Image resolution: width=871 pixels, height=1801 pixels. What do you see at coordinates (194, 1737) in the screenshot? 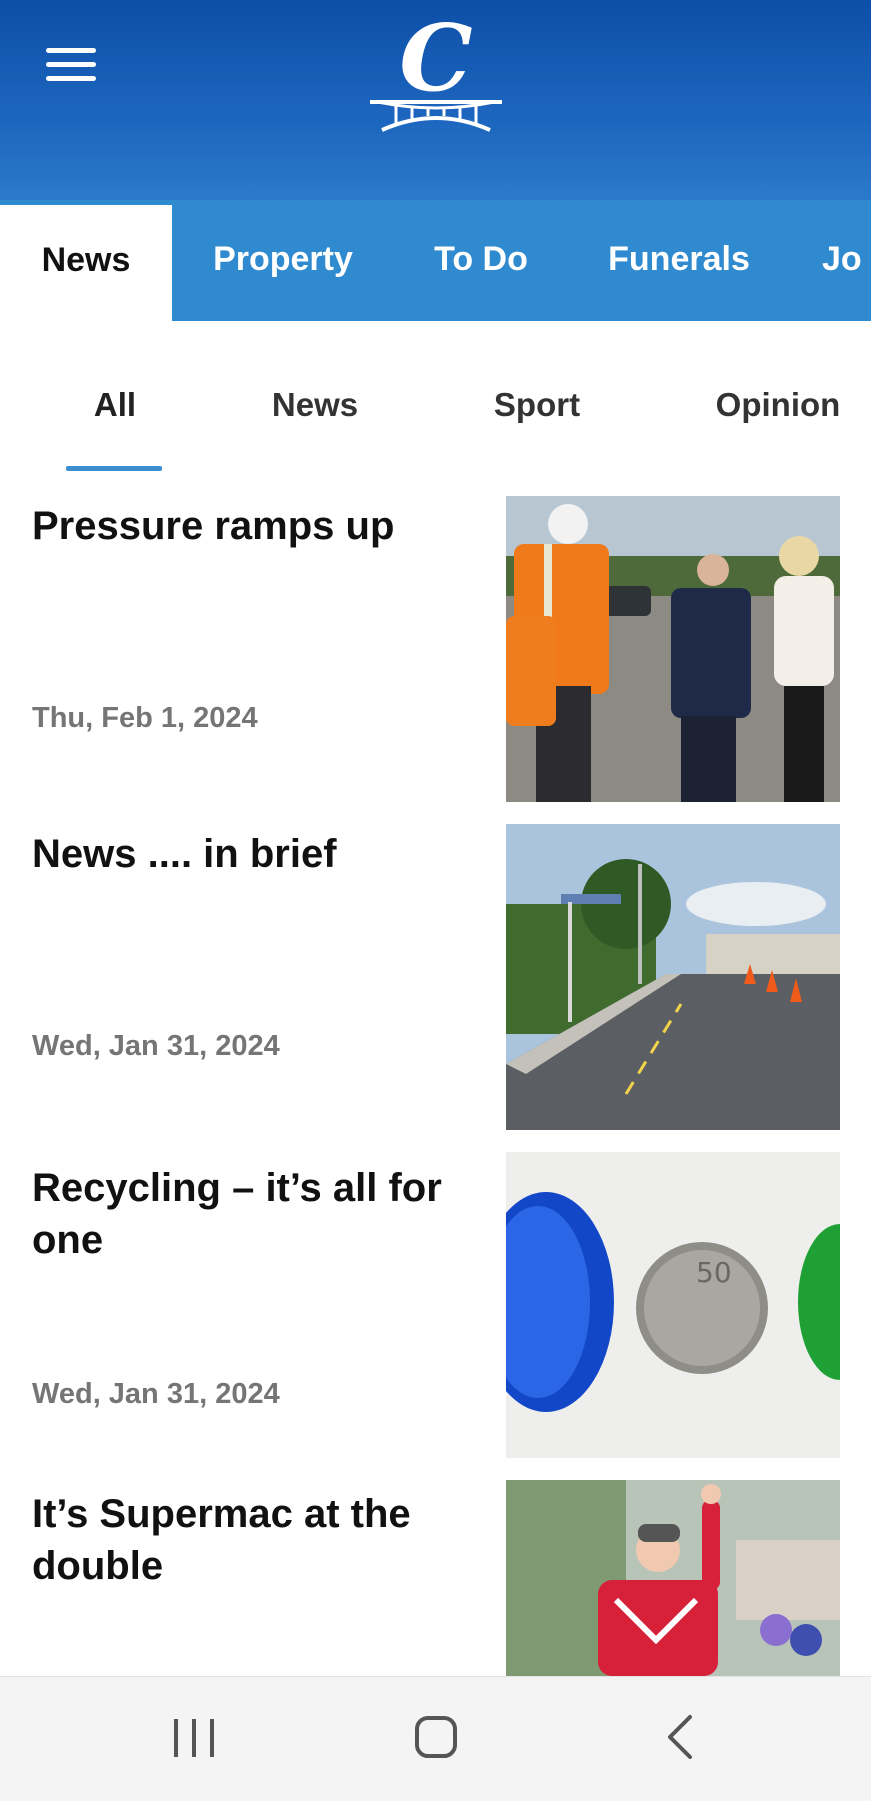
I see `recent-apps-icon` at bounding box center [194, 1737].